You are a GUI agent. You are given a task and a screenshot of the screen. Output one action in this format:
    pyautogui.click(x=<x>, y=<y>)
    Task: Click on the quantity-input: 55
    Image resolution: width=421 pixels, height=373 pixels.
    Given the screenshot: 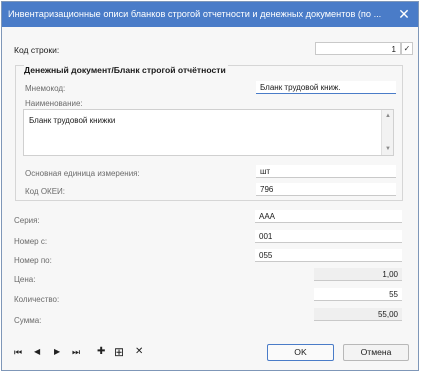 What is the action you would take?
    pyautogui.click(x=358, y=294)
    